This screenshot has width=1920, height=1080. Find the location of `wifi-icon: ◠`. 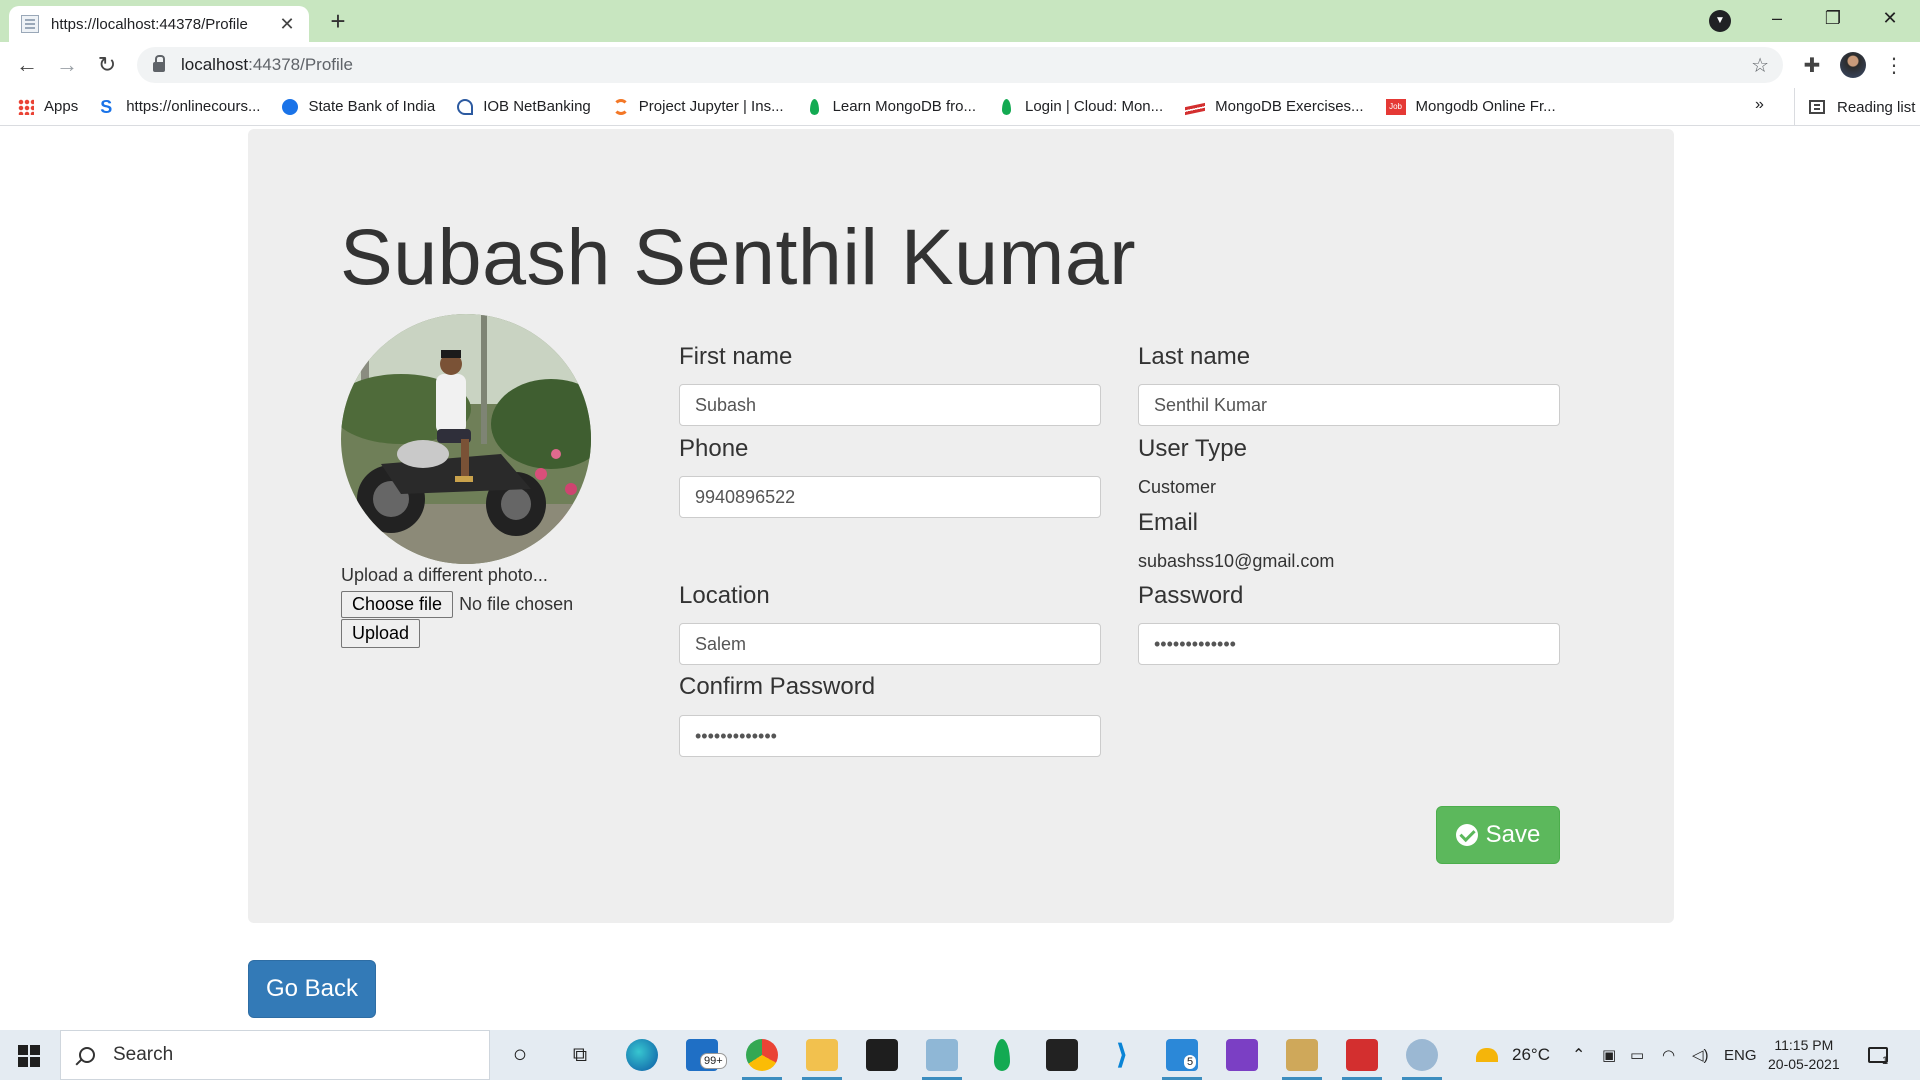

wifi-icon: ◠ is located at coordinates (1668, 1055).